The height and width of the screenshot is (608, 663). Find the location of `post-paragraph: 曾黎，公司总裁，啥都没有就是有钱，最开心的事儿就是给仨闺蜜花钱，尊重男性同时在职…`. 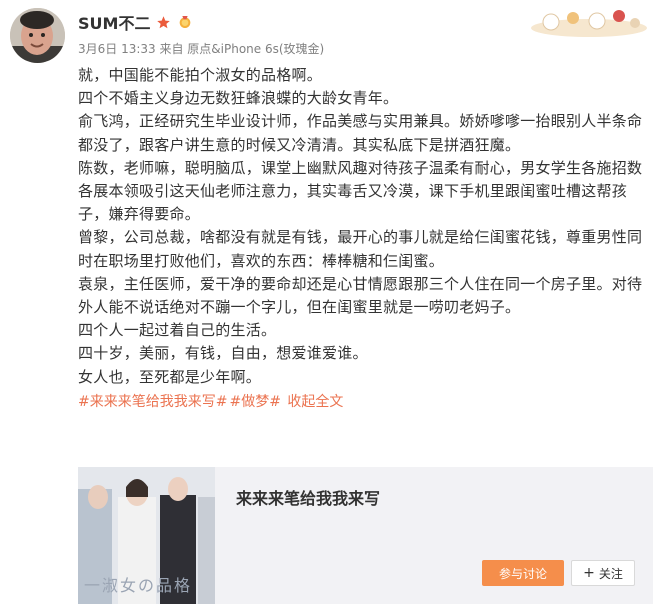

post-paragraph: 曾黎，公司总裁，啥都没有就是有钱，最开心的事儿就是给仨闺蜜花钱，尊重男性同时在职… is located at coordinates (360, 249).